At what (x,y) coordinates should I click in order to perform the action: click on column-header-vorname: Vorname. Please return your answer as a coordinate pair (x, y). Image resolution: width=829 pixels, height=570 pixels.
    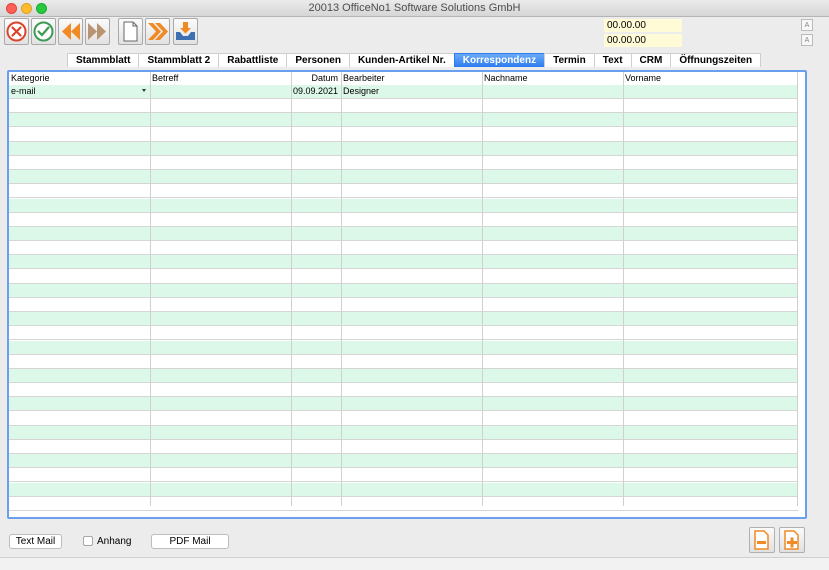
    Looking at the image, I should click on (710, 78).